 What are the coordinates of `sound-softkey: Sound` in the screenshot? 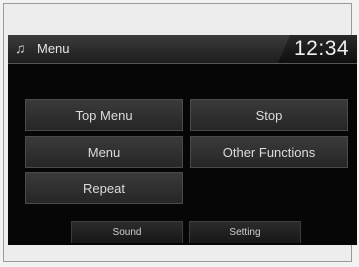 It's located at (127, 232).